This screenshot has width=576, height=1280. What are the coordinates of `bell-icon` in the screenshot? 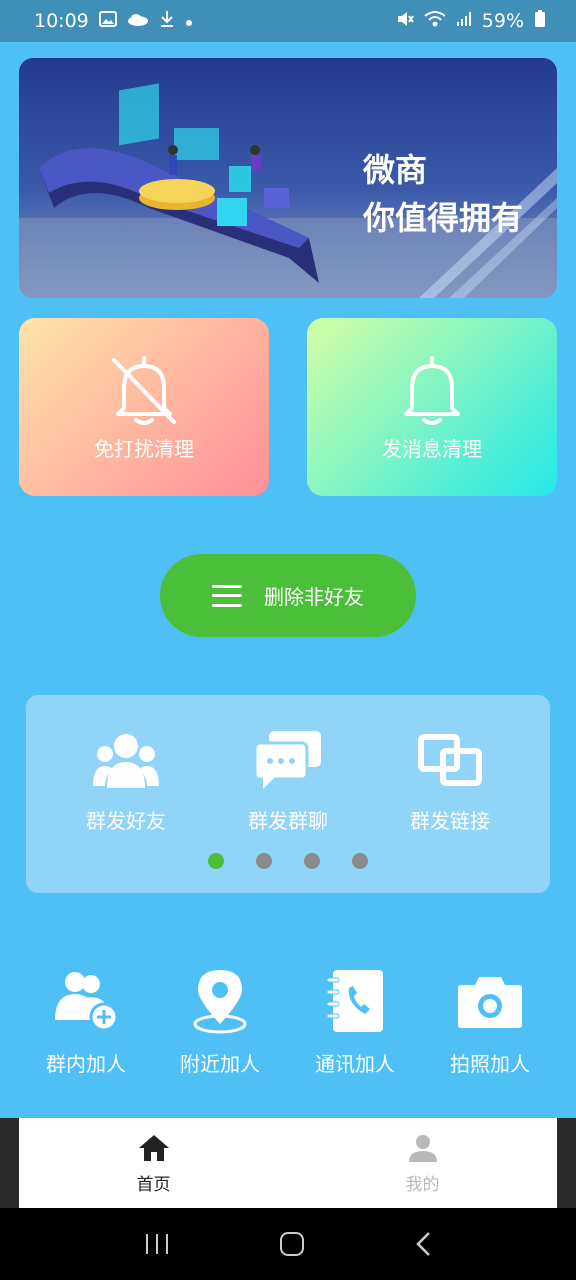 It's located at (432, 390).